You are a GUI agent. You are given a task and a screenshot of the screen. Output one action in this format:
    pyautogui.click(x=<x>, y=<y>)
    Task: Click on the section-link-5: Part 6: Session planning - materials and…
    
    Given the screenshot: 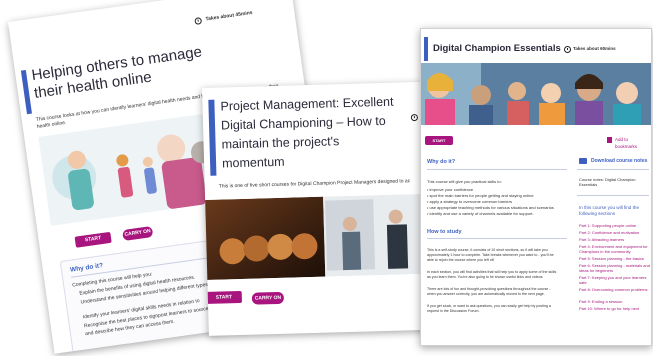 What is the action you would take?
    pyautogui.click(x=615, y=268)
    